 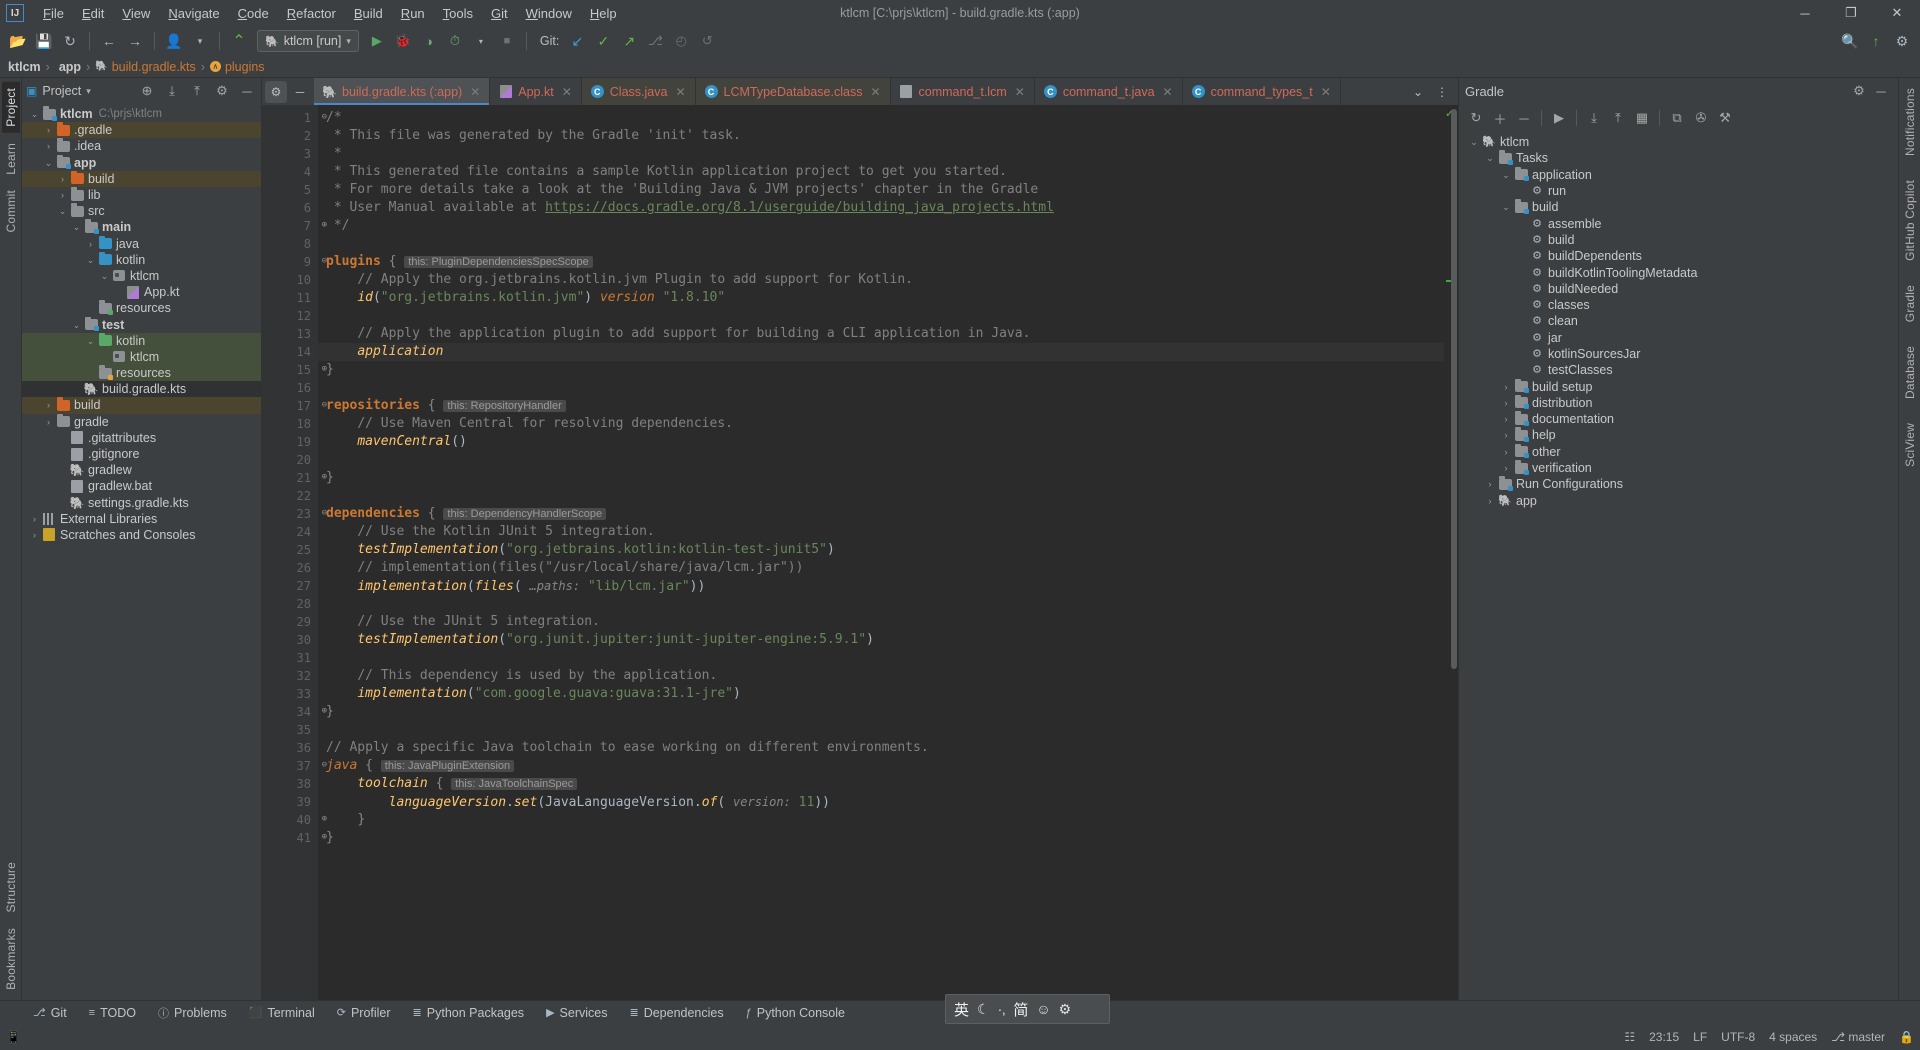 I want to click on breadcrumb-item-app: app, so click(x=68, y=67).